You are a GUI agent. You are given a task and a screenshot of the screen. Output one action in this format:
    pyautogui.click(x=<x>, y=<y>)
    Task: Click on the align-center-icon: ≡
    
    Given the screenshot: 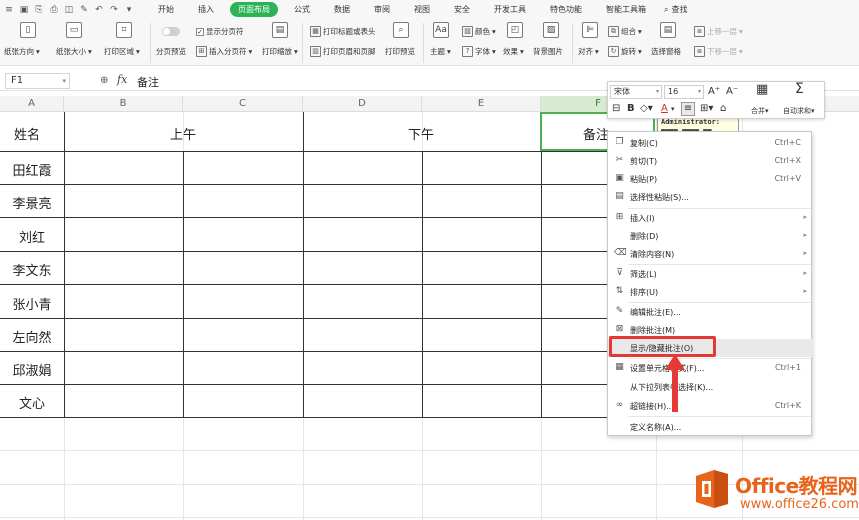 What is the action you would take?
    pyautogui.click(x=688, y=109)
    